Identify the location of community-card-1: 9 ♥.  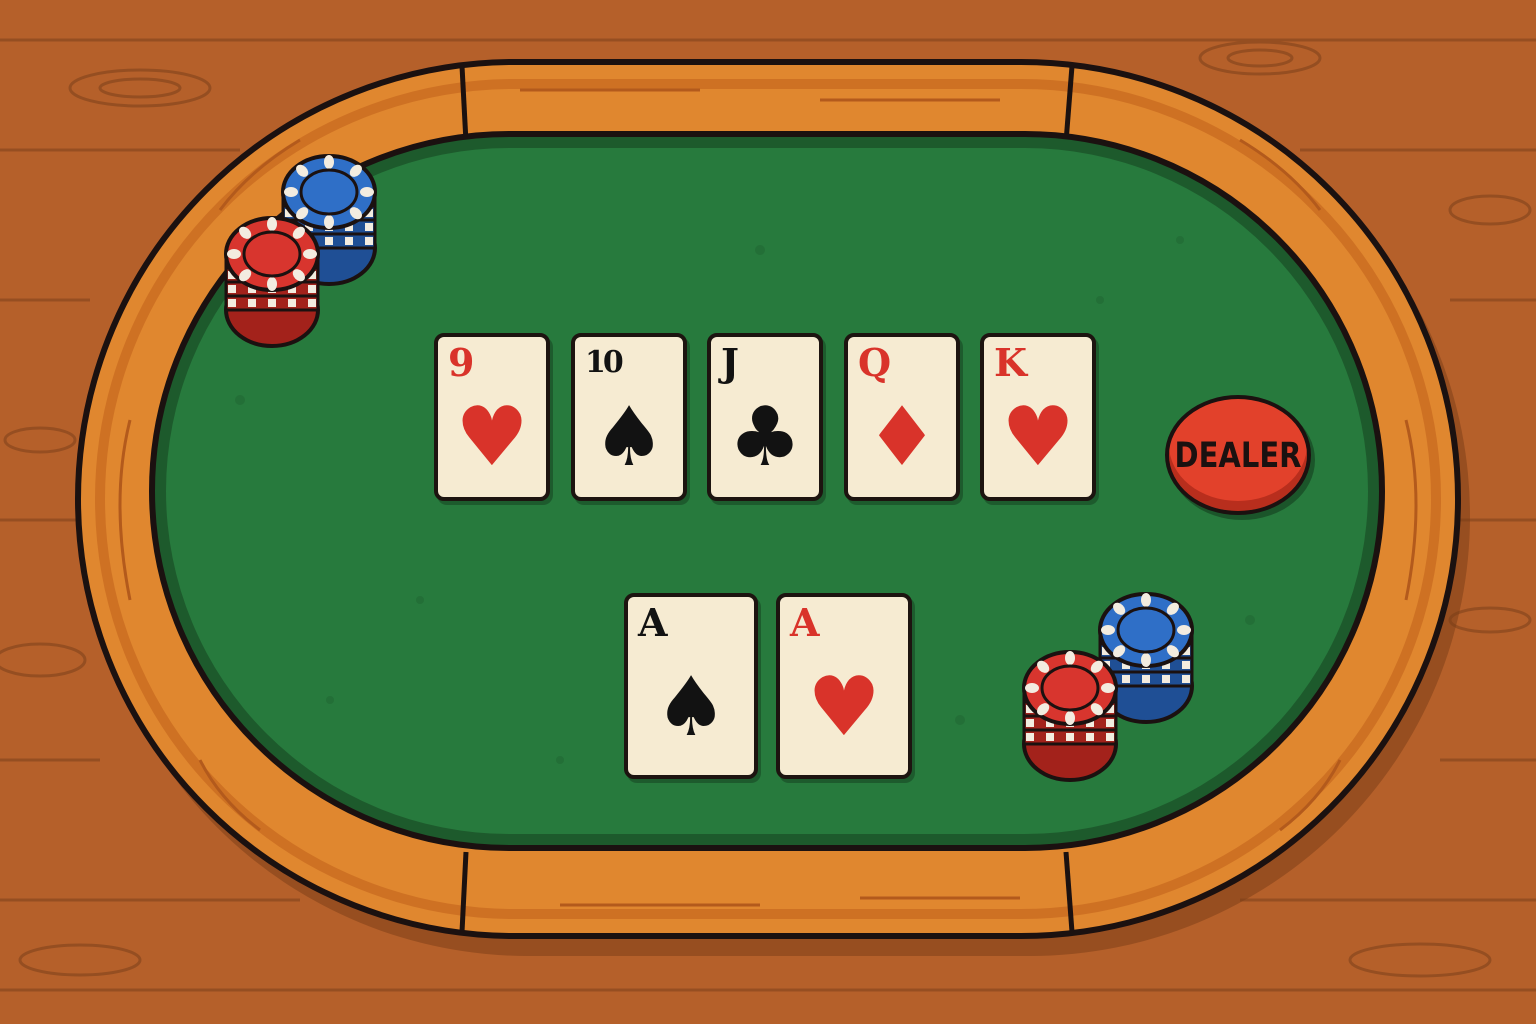
(492, 417).